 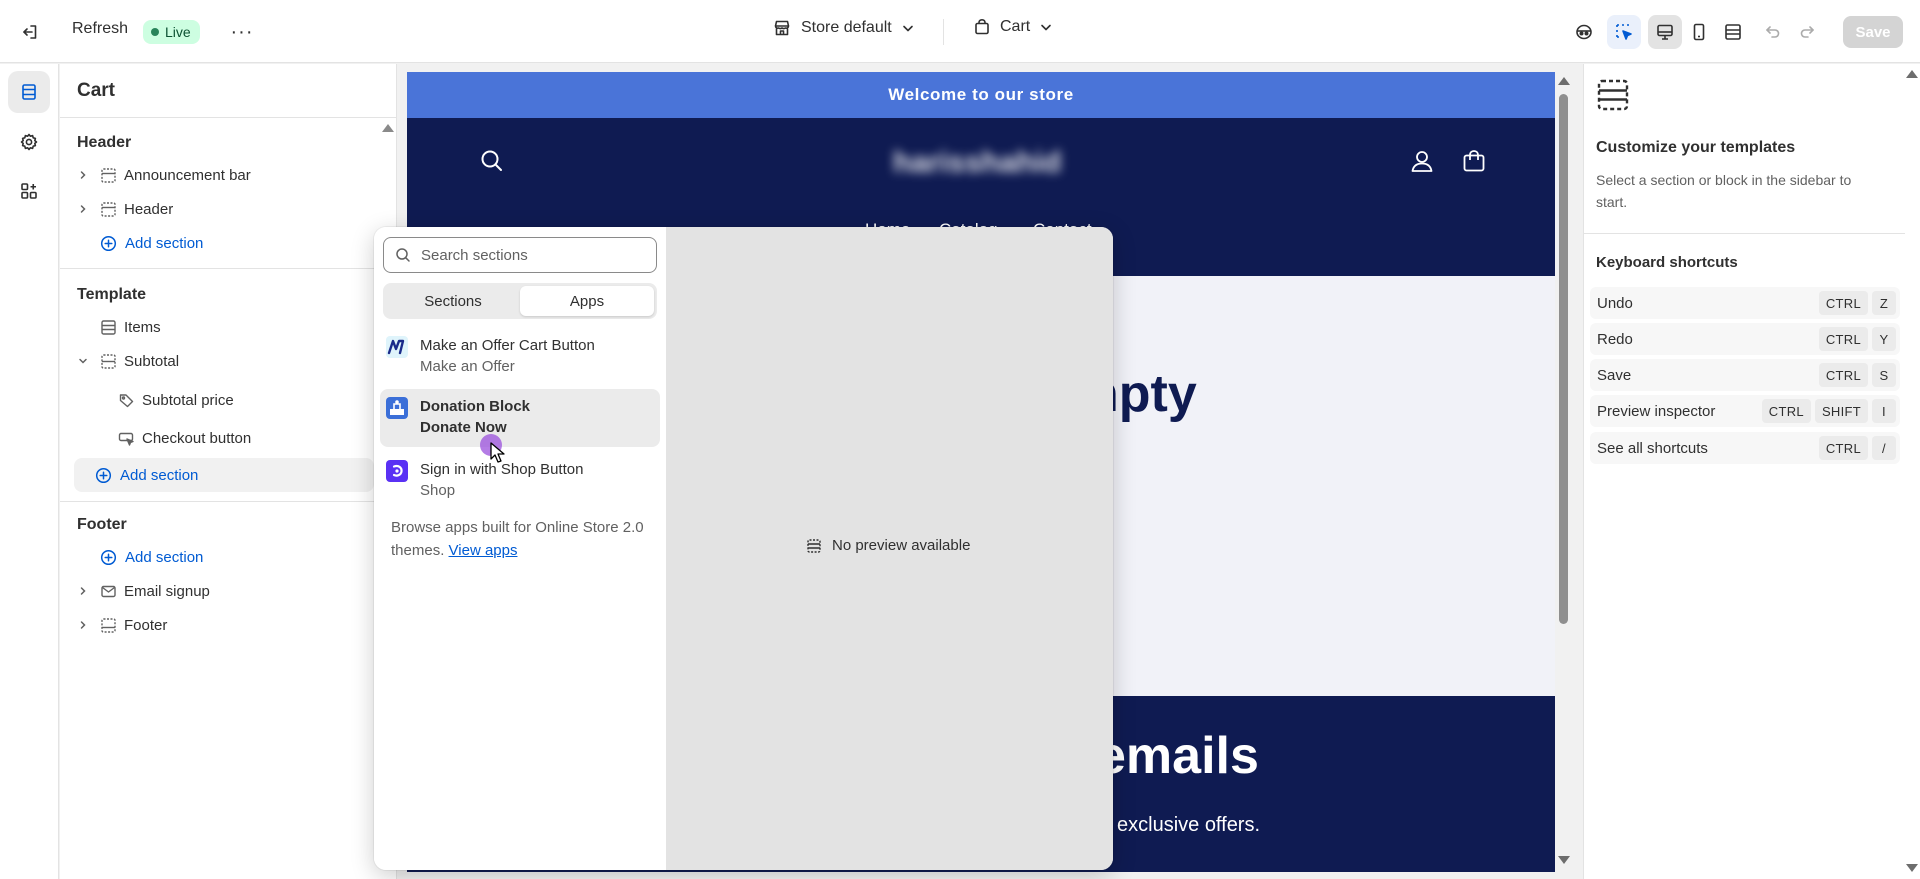 I want to click on shortcut-keys: CTRL SHIFT I, so click(x=1828, y=411).